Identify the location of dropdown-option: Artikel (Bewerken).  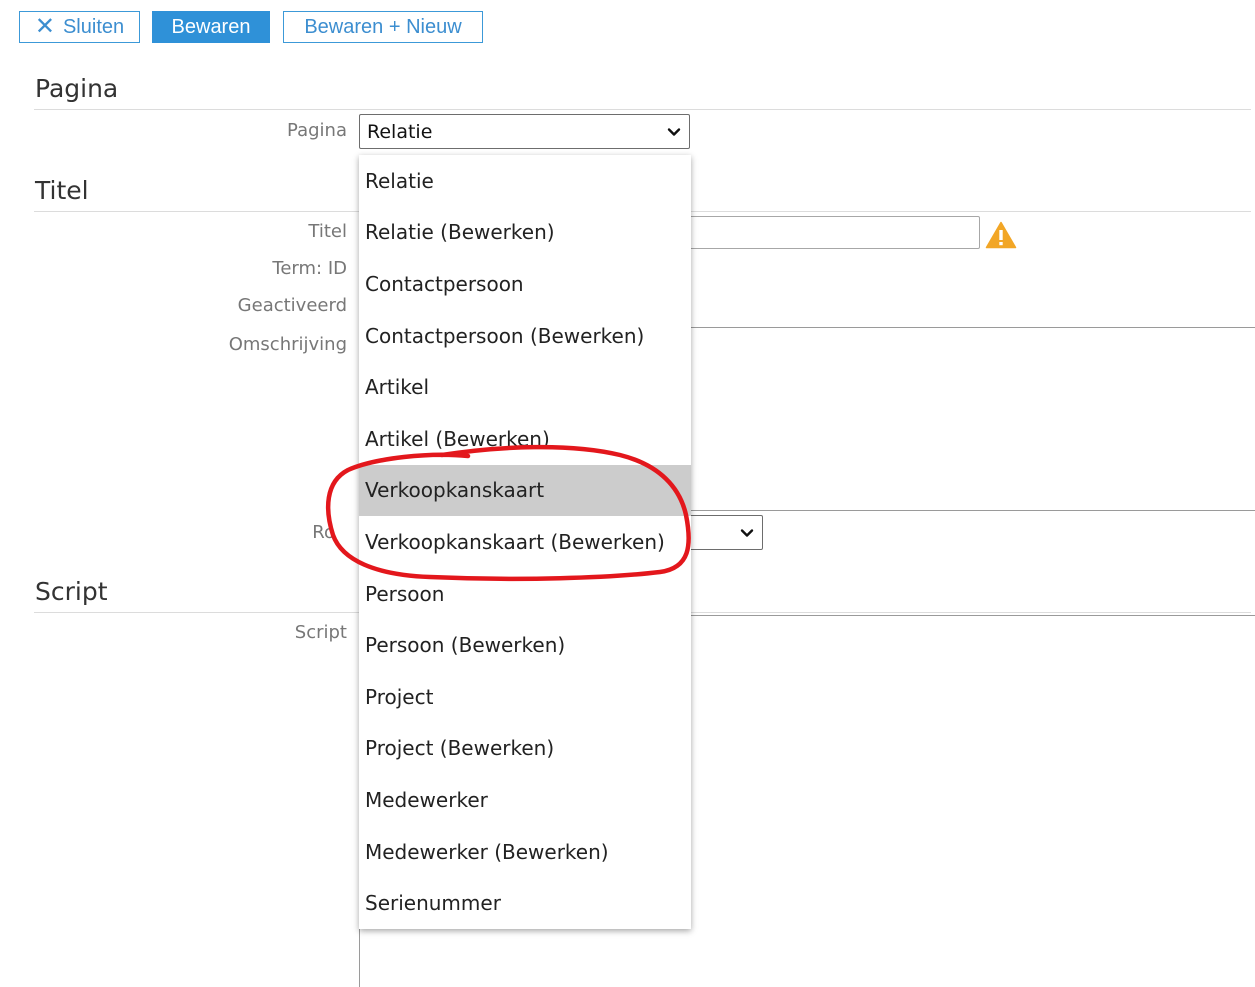
(525, 439).